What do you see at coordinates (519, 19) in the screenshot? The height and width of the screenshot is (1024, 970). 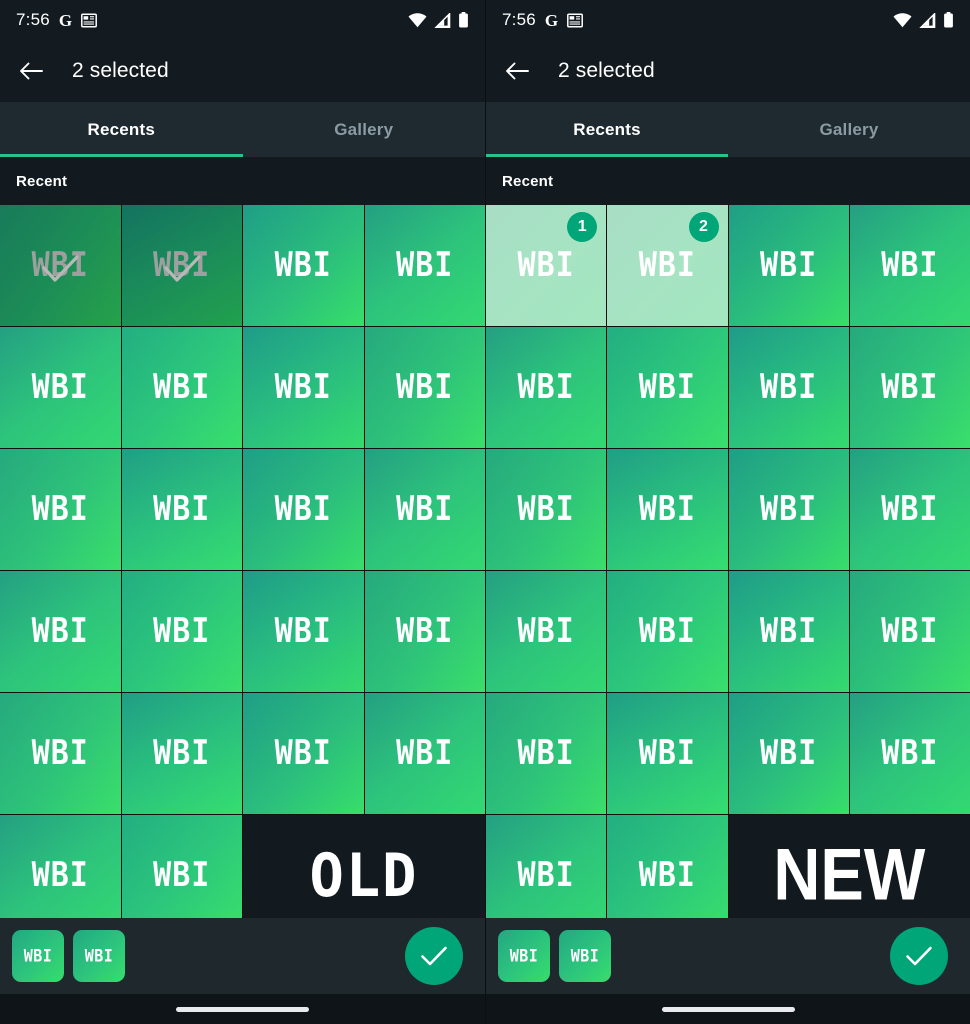 I see `status-bar-clock: 7:56` at bounding box center [519, 19].